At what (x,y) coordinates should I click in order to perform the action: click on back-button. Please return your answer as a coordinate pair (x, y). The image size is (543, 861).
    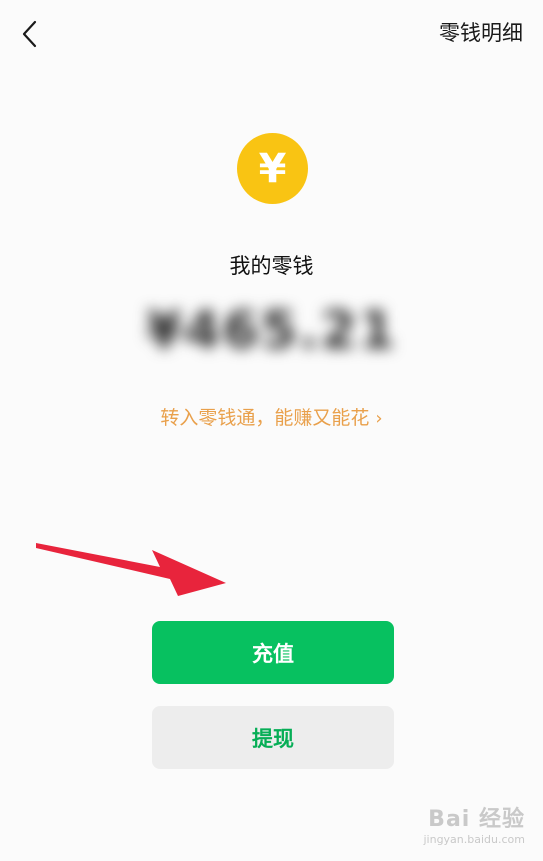
    Looking at the image, I should click on (30, 34).